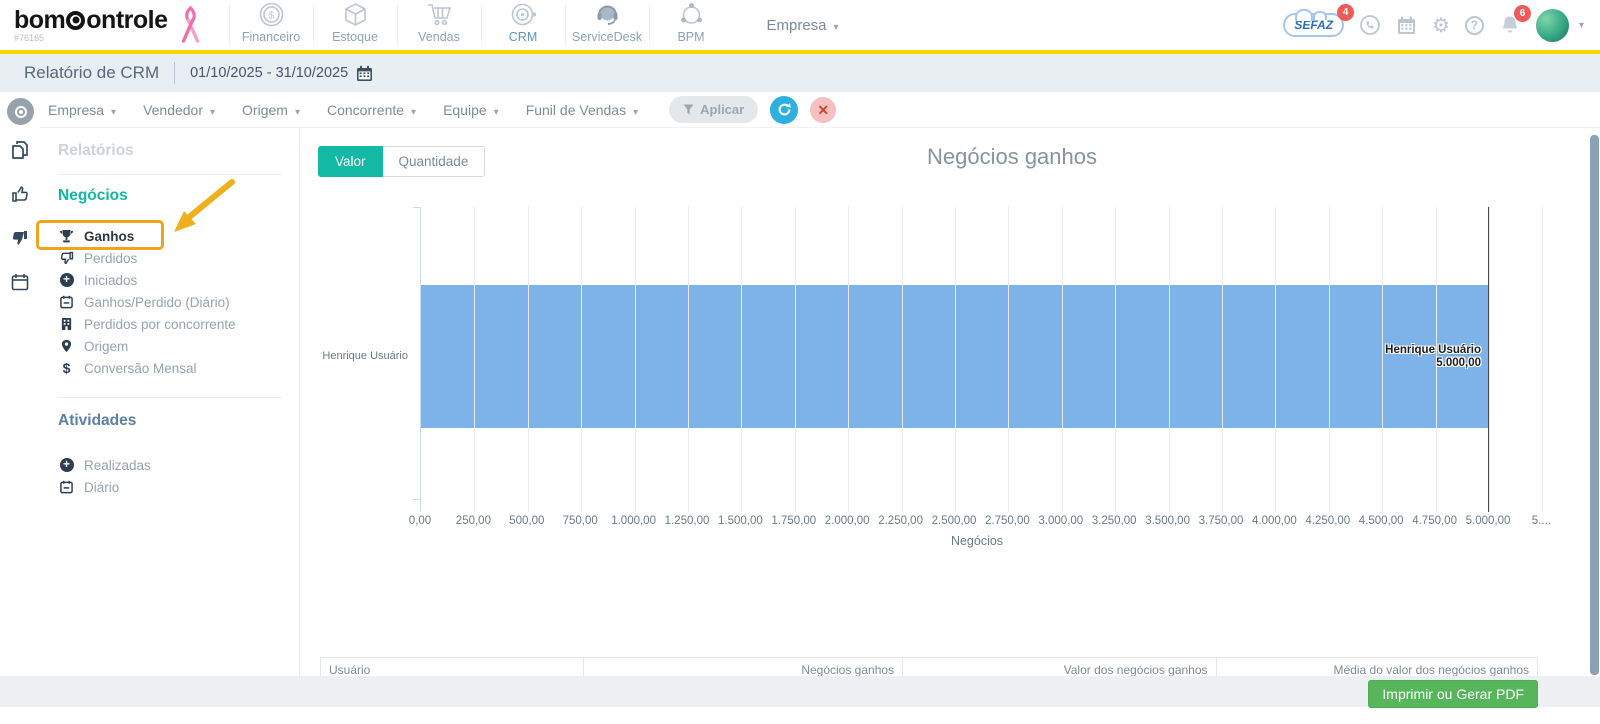 This screenshot has height=724, width=1600. I want to click on divider, so click(169, 397).